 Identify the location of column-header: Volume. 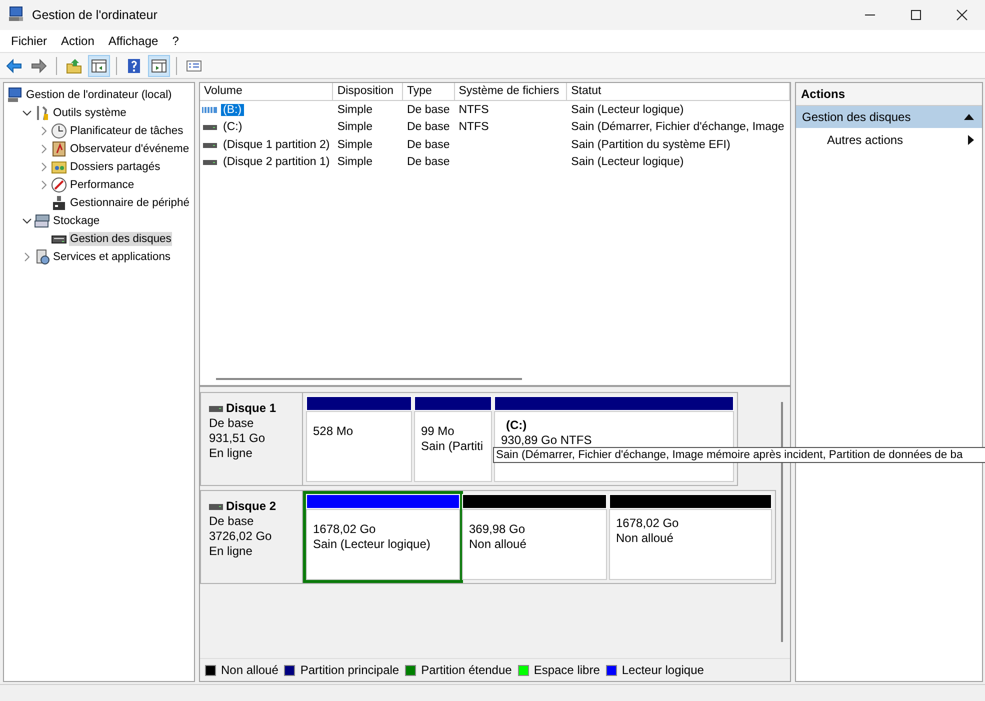
(267, 91).